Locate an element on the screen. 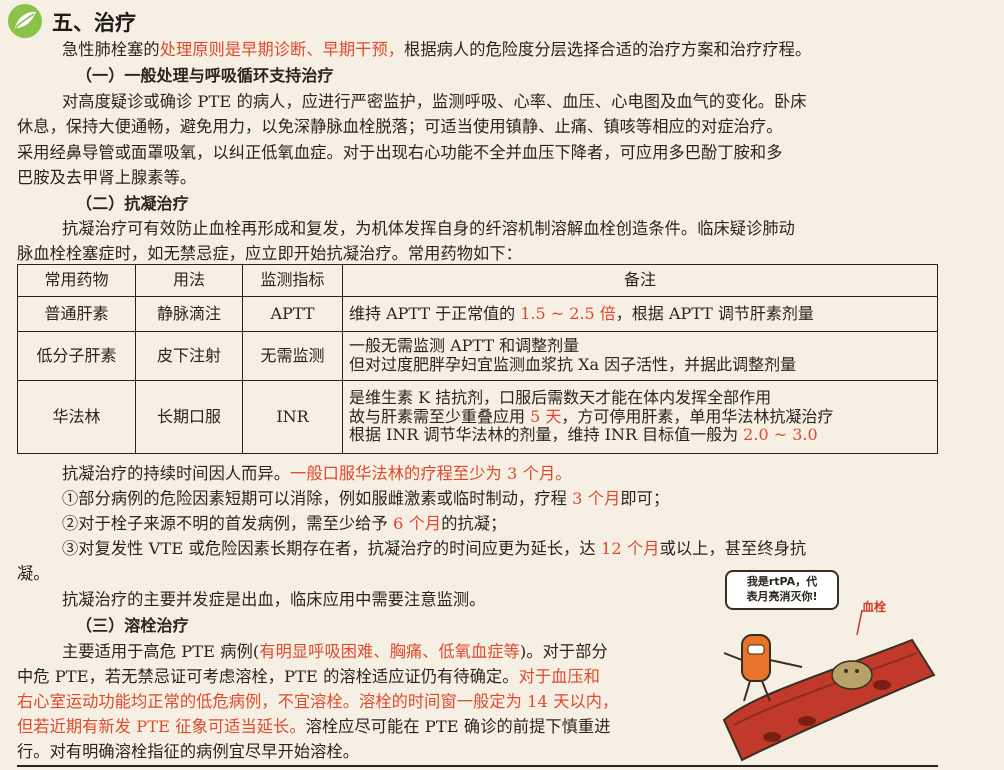 The image size is (1004, 770). drug-cell: 低分子肝素 is located at coordinates (76, 356).